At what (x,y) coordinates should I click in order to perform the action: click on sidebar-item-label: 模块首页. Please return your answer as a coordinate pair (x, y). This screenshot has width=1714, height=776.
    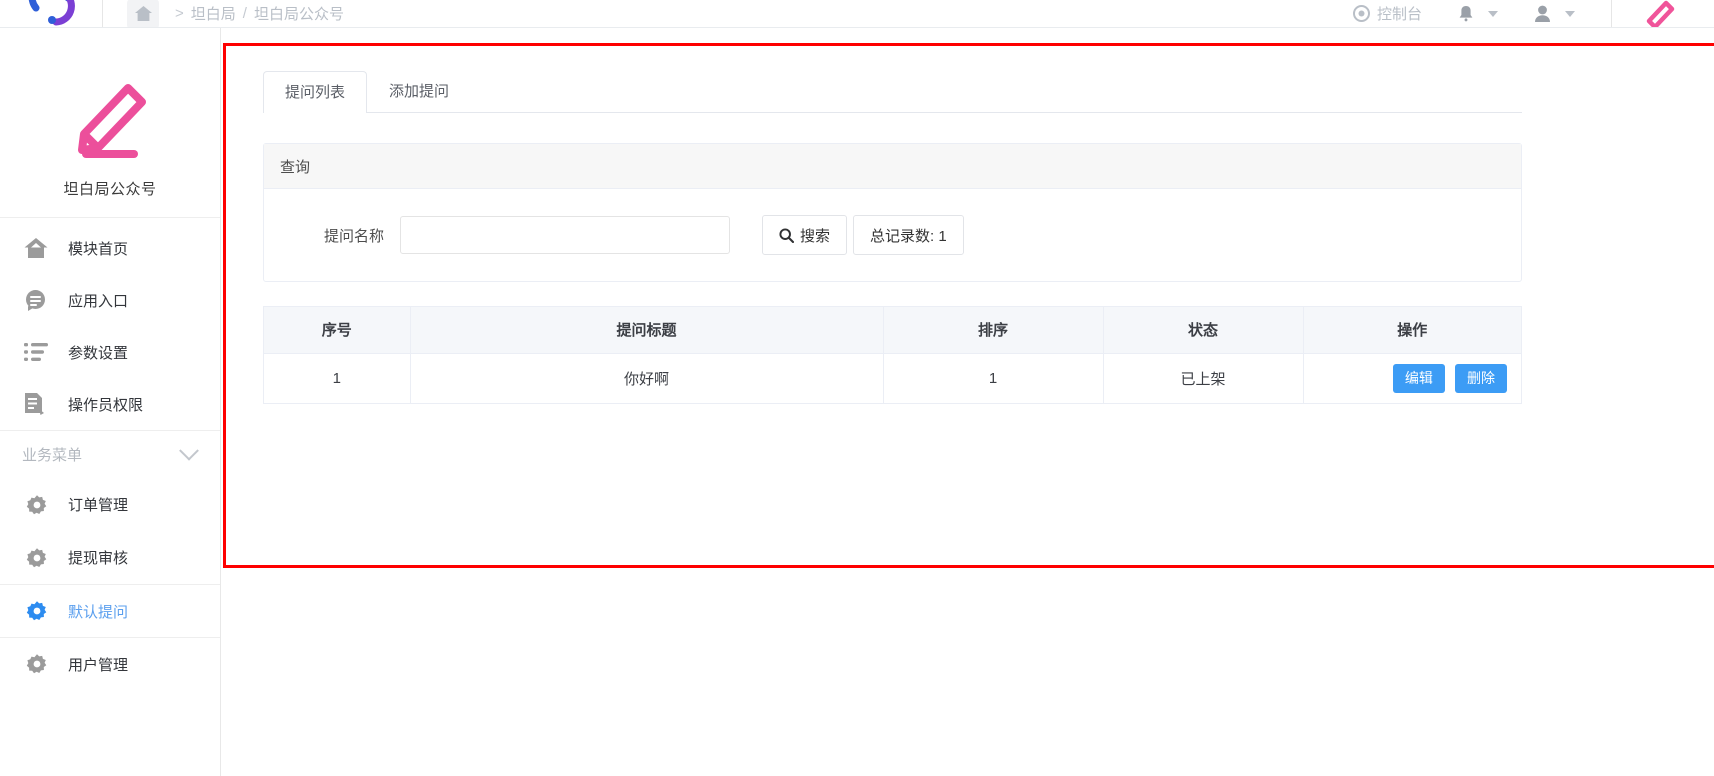
    Looking at the image, I should click on (98, 249).